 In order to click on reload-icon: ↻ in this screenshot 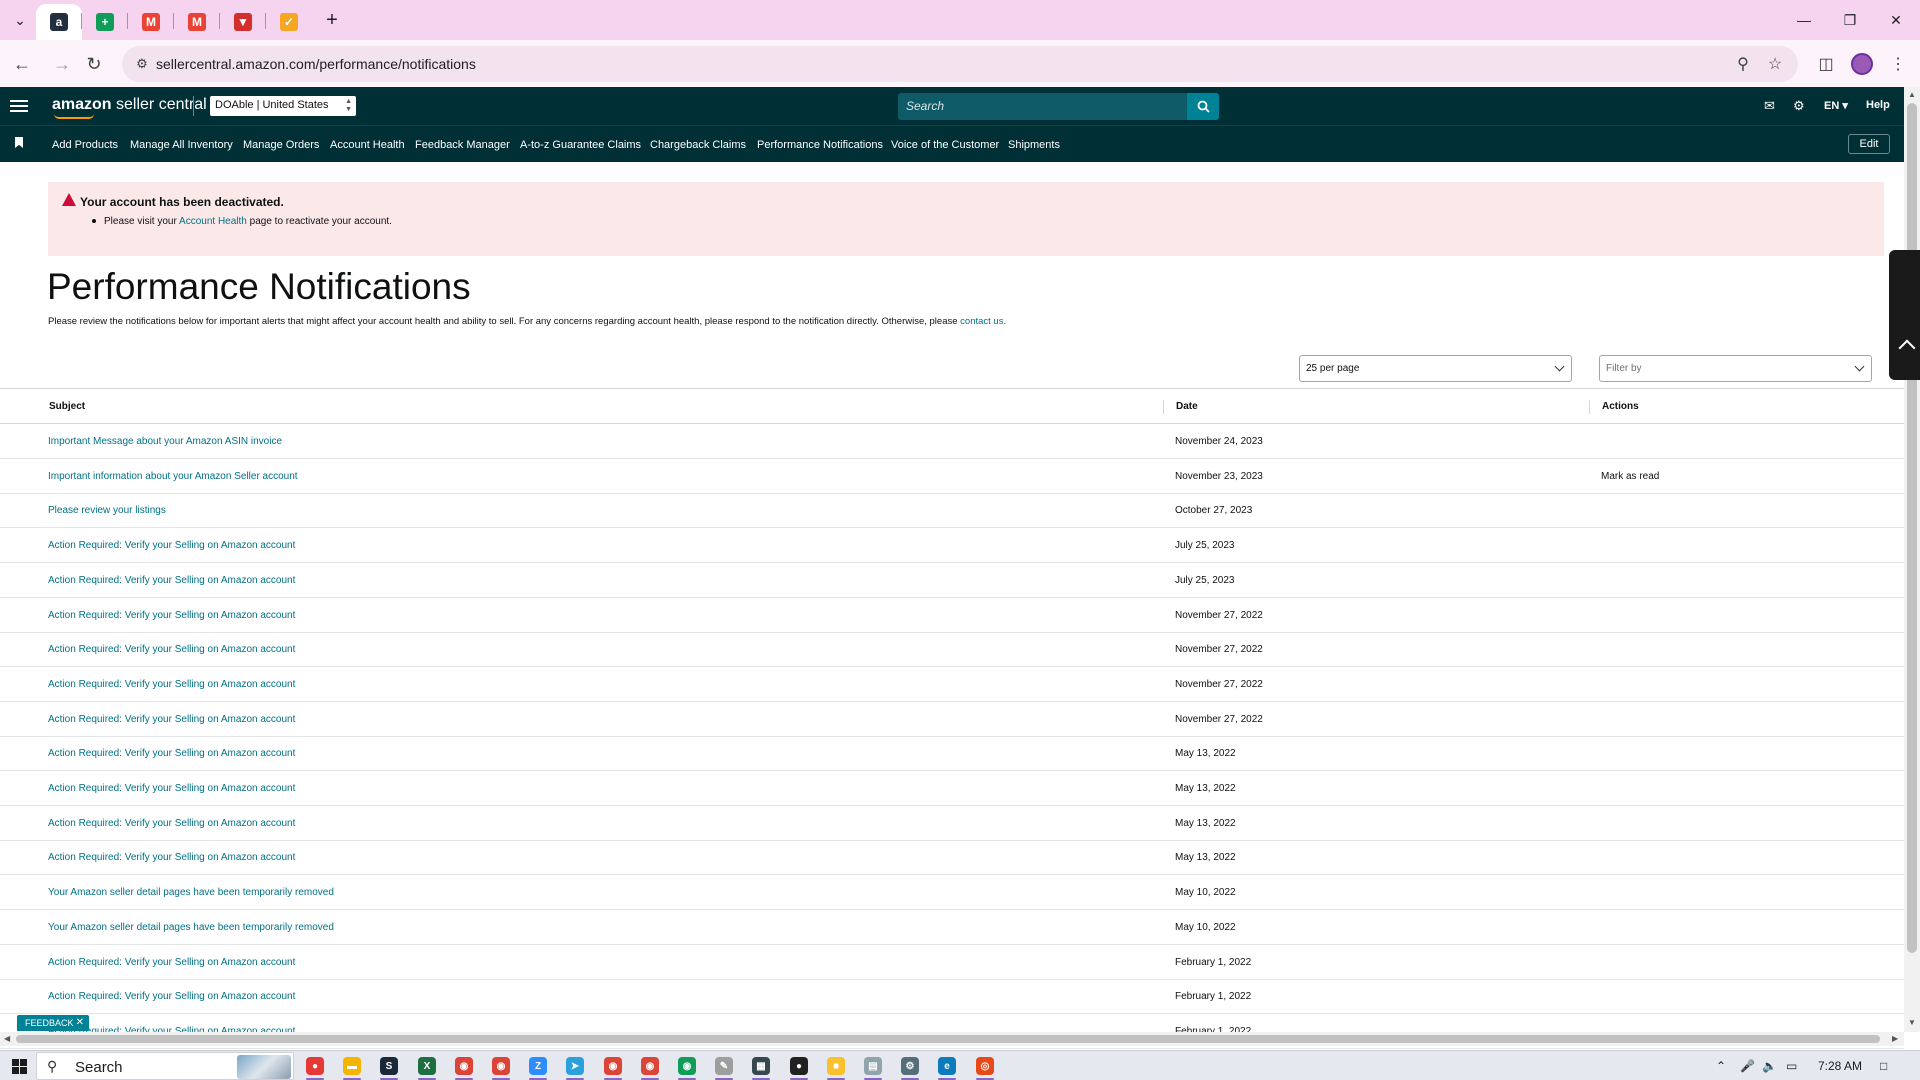, I will do `click(94, 64)`.